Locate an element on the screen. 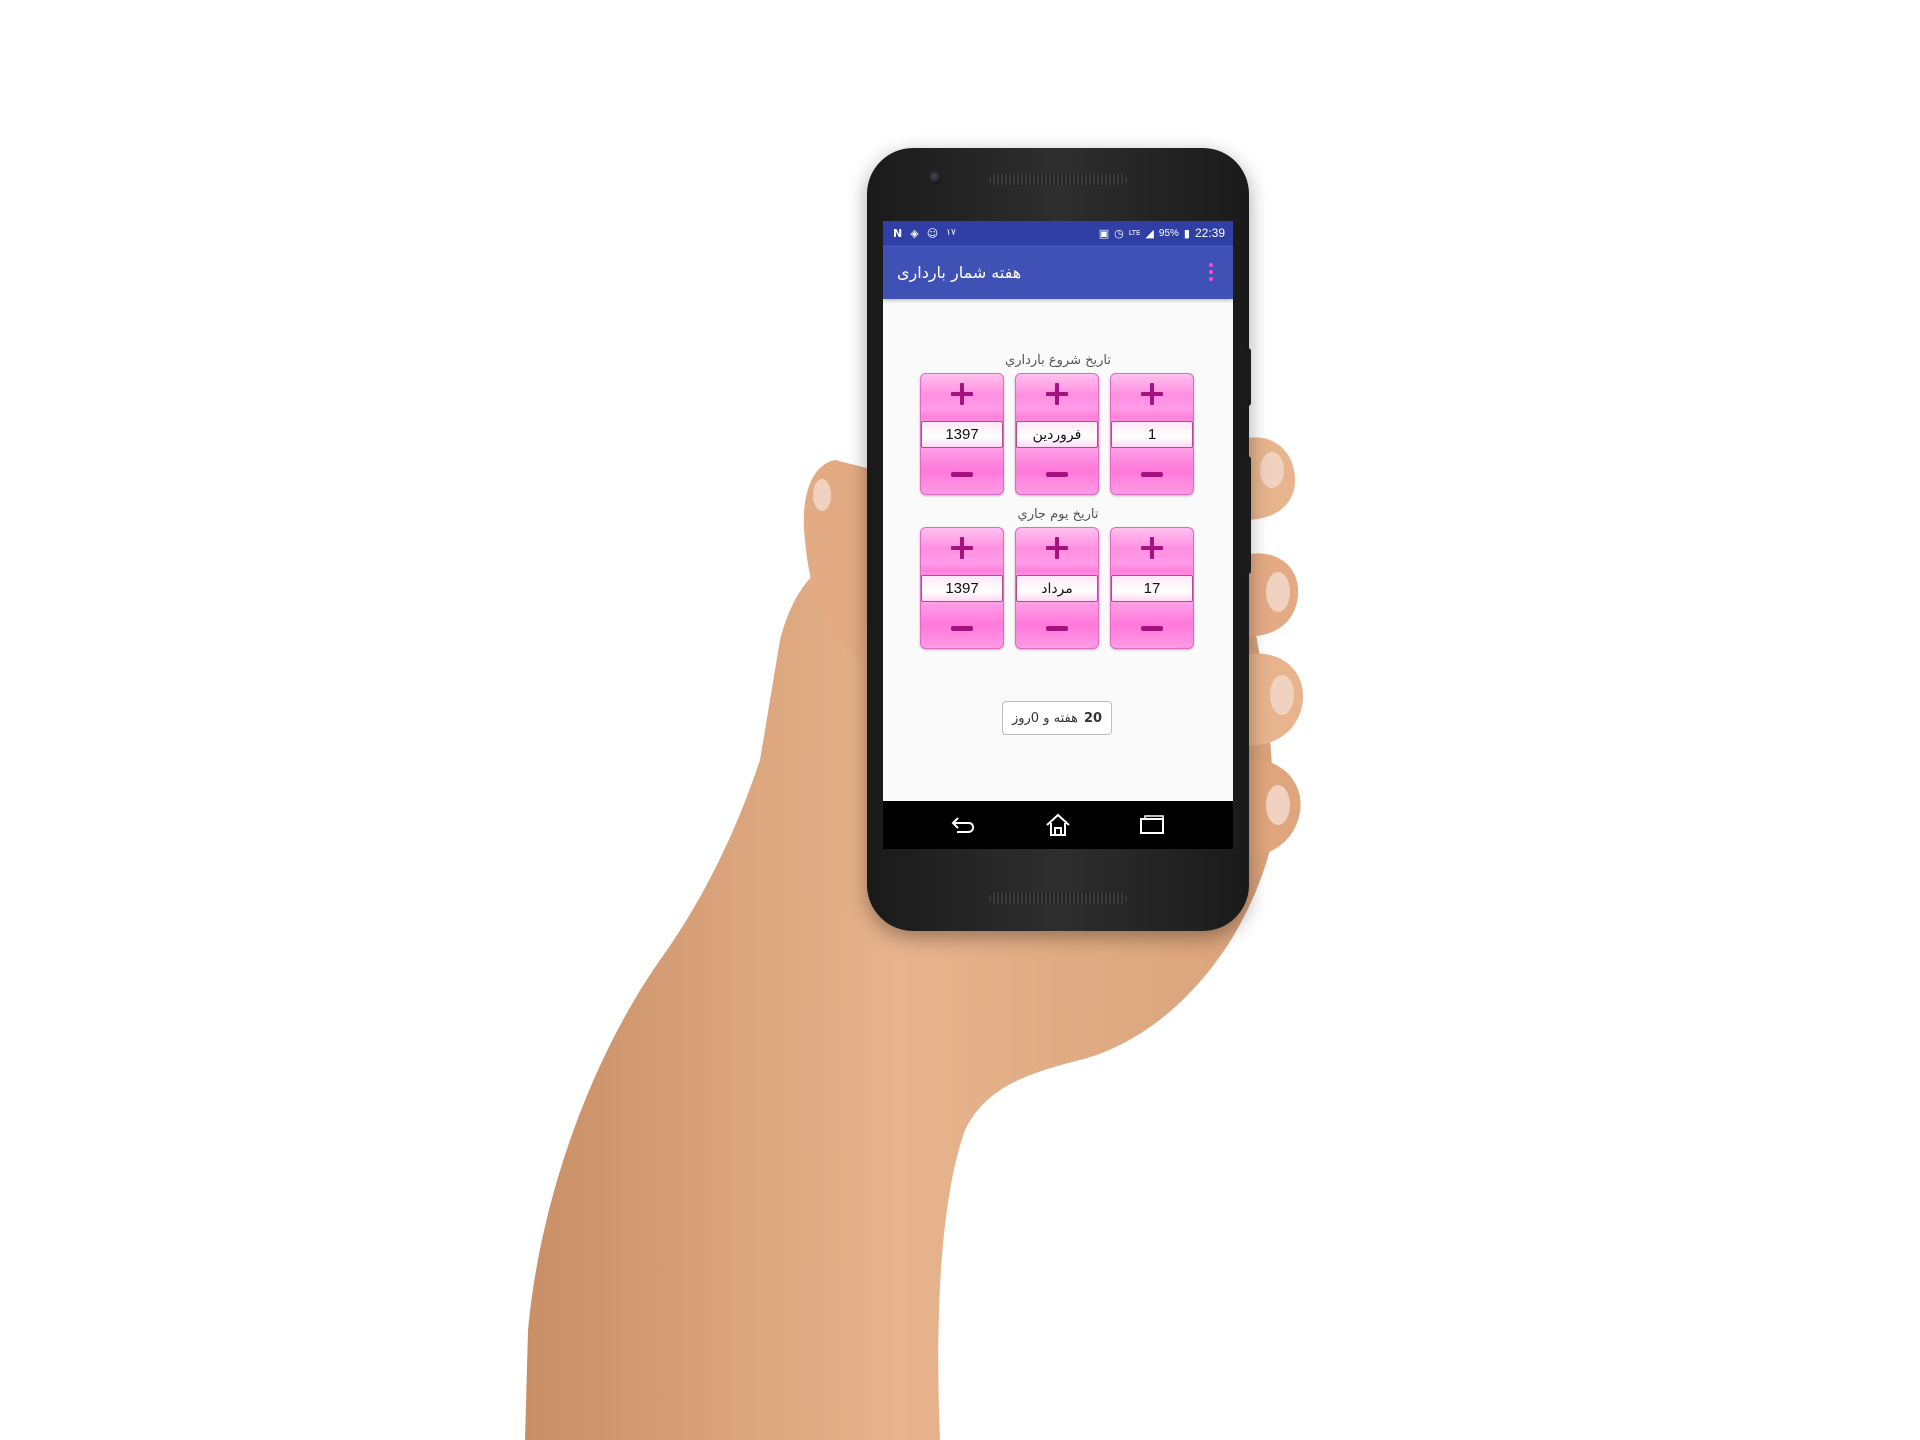 The height and width of the screenshot is (1440, 1920). current-year-picker: 1397 is located at coordinates (962, 588).